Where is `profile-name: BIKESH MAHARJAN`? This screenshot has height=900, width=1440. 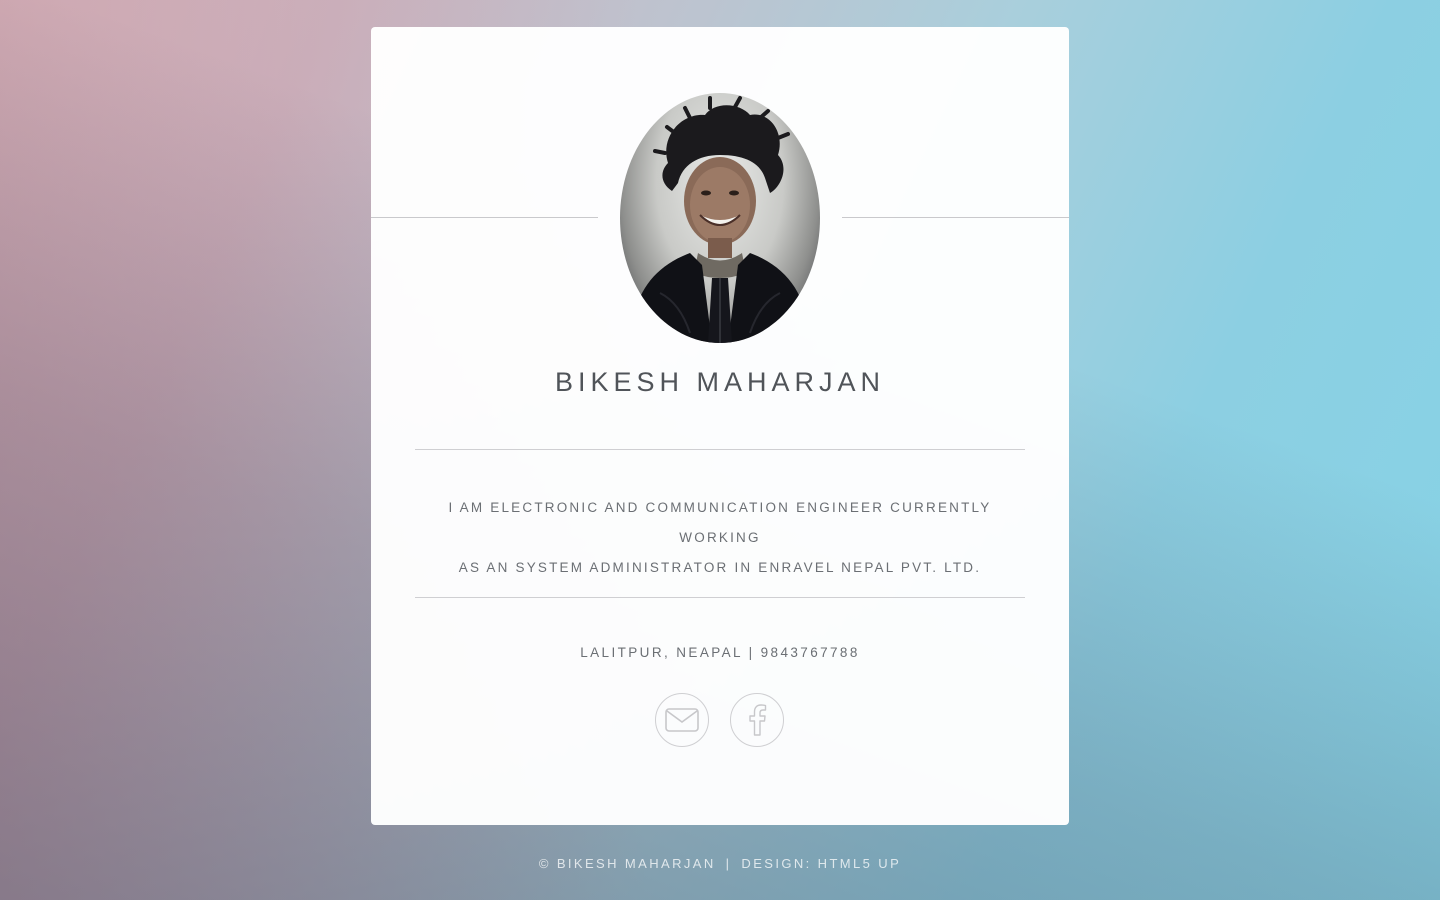 profile-name: BIKESH MAHARJAN is located at coordinates (720, 382).